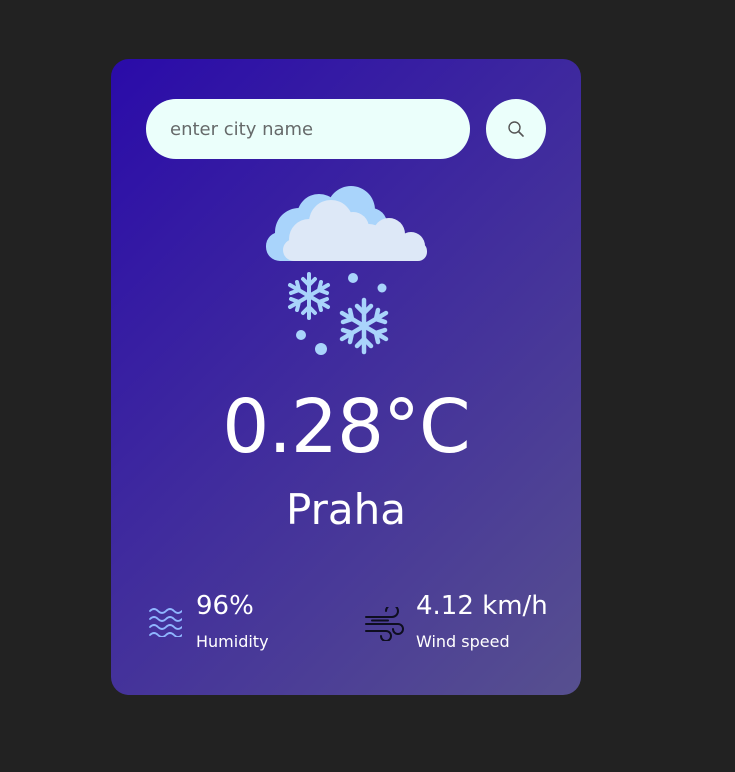 This screenshot has width=735, height=772. Describe the element at coordinates (308, 129) in the screenshot. I see `city-search-input` at that location.